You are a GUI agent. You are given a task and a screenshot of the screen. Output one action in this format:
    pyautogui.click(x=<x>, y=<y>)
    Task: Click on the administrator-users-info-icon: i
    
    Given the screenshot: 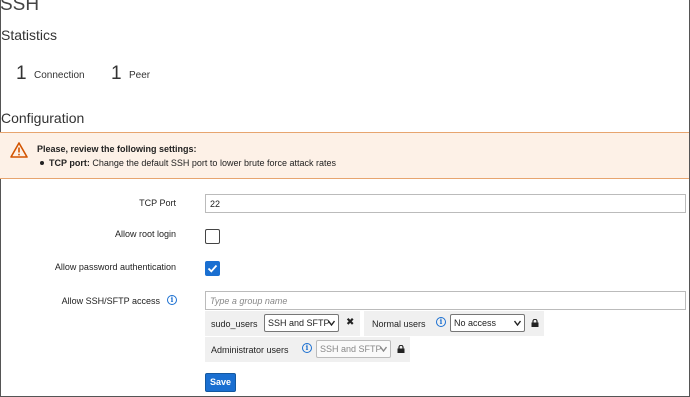 What is the action you would take?
    pyautogui.click(x=307, y=348)
    